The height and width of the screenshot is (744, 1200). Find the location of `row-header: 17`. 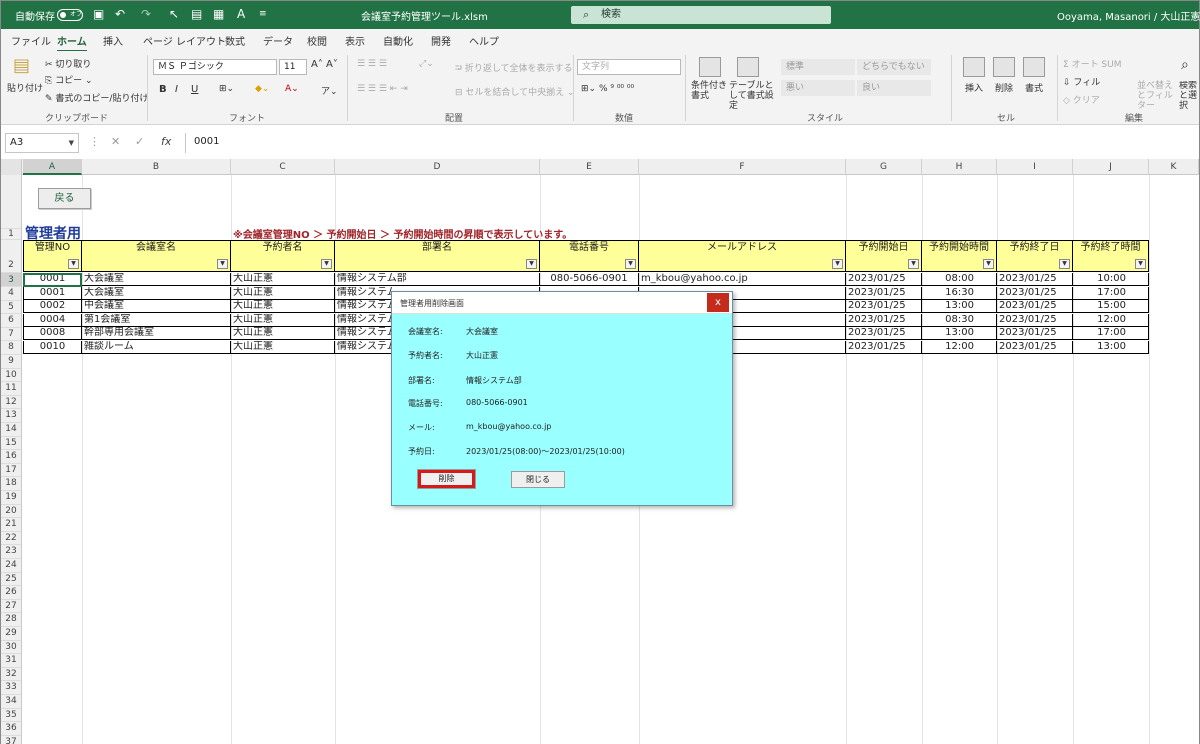

row-header: 17 is located at coordinates (11, 470).